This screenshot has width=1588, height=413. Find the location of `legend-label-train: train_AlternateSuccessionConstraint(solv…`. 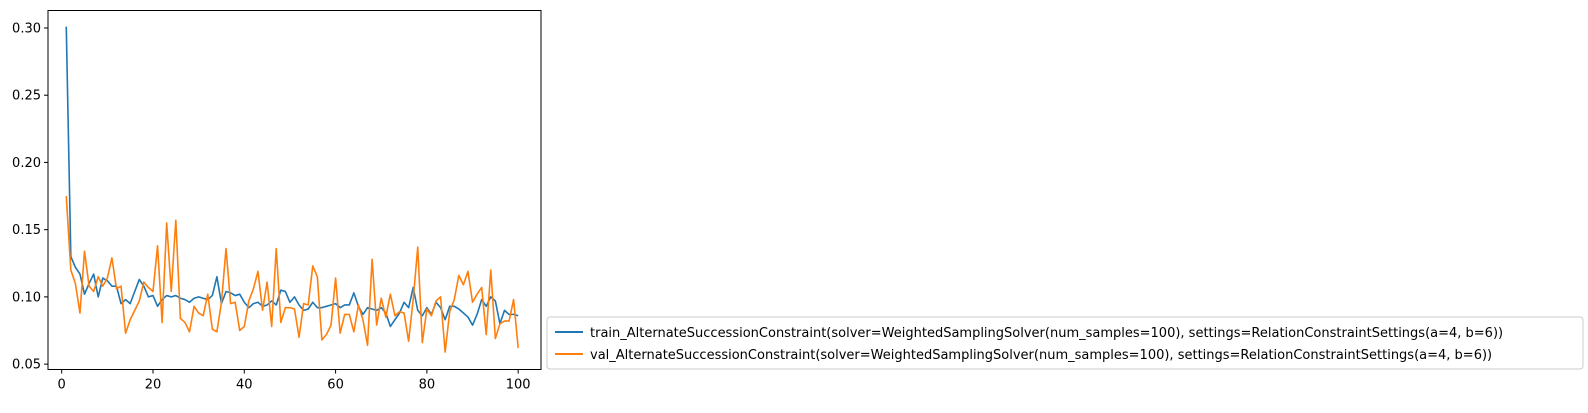

legend-label-train: train_AlternateSuccessionConstraint(solv… is located at coordinates (1046, 333).